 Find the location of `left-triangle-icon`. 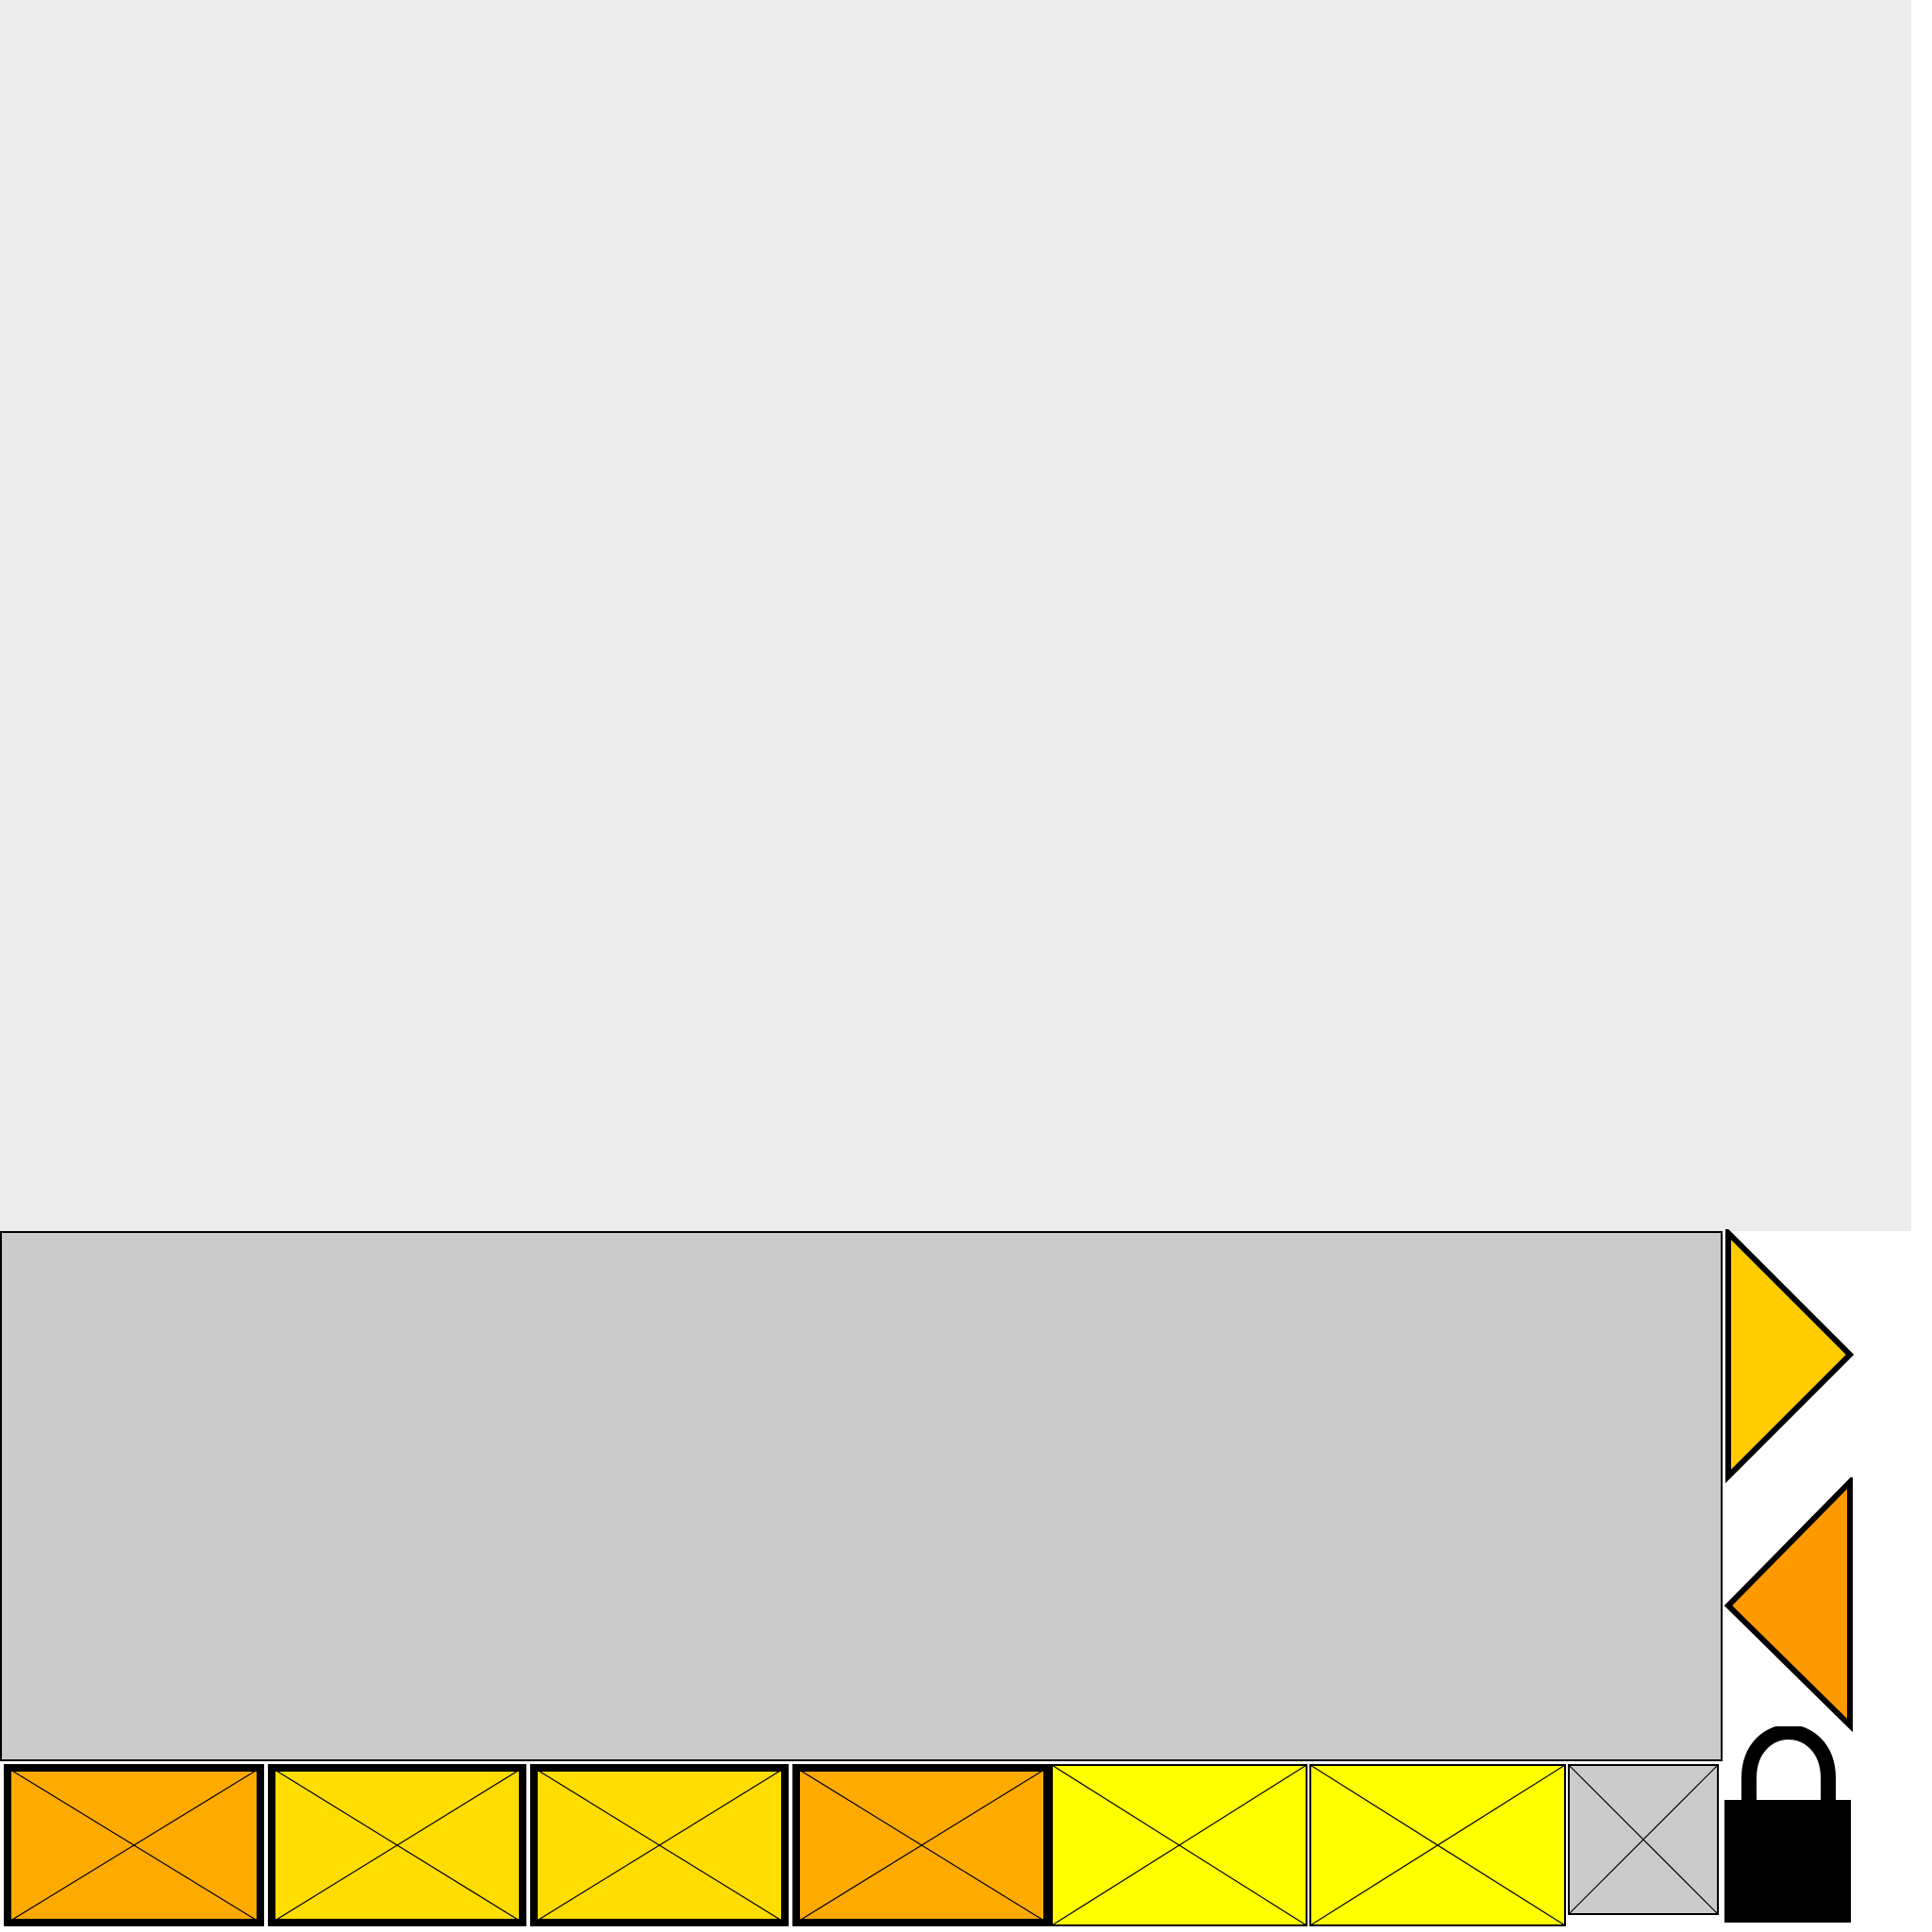

left-triangle-icon is located at coordinates (1789, 1604).